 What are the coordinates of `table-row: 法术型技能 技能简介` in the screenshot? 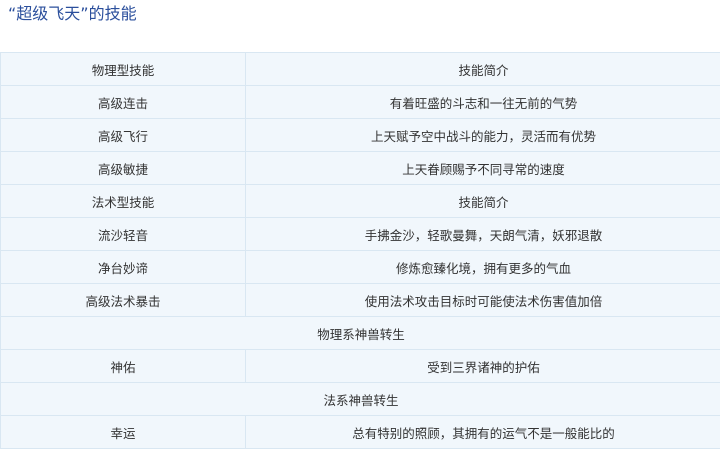 It's located at (360, 201).